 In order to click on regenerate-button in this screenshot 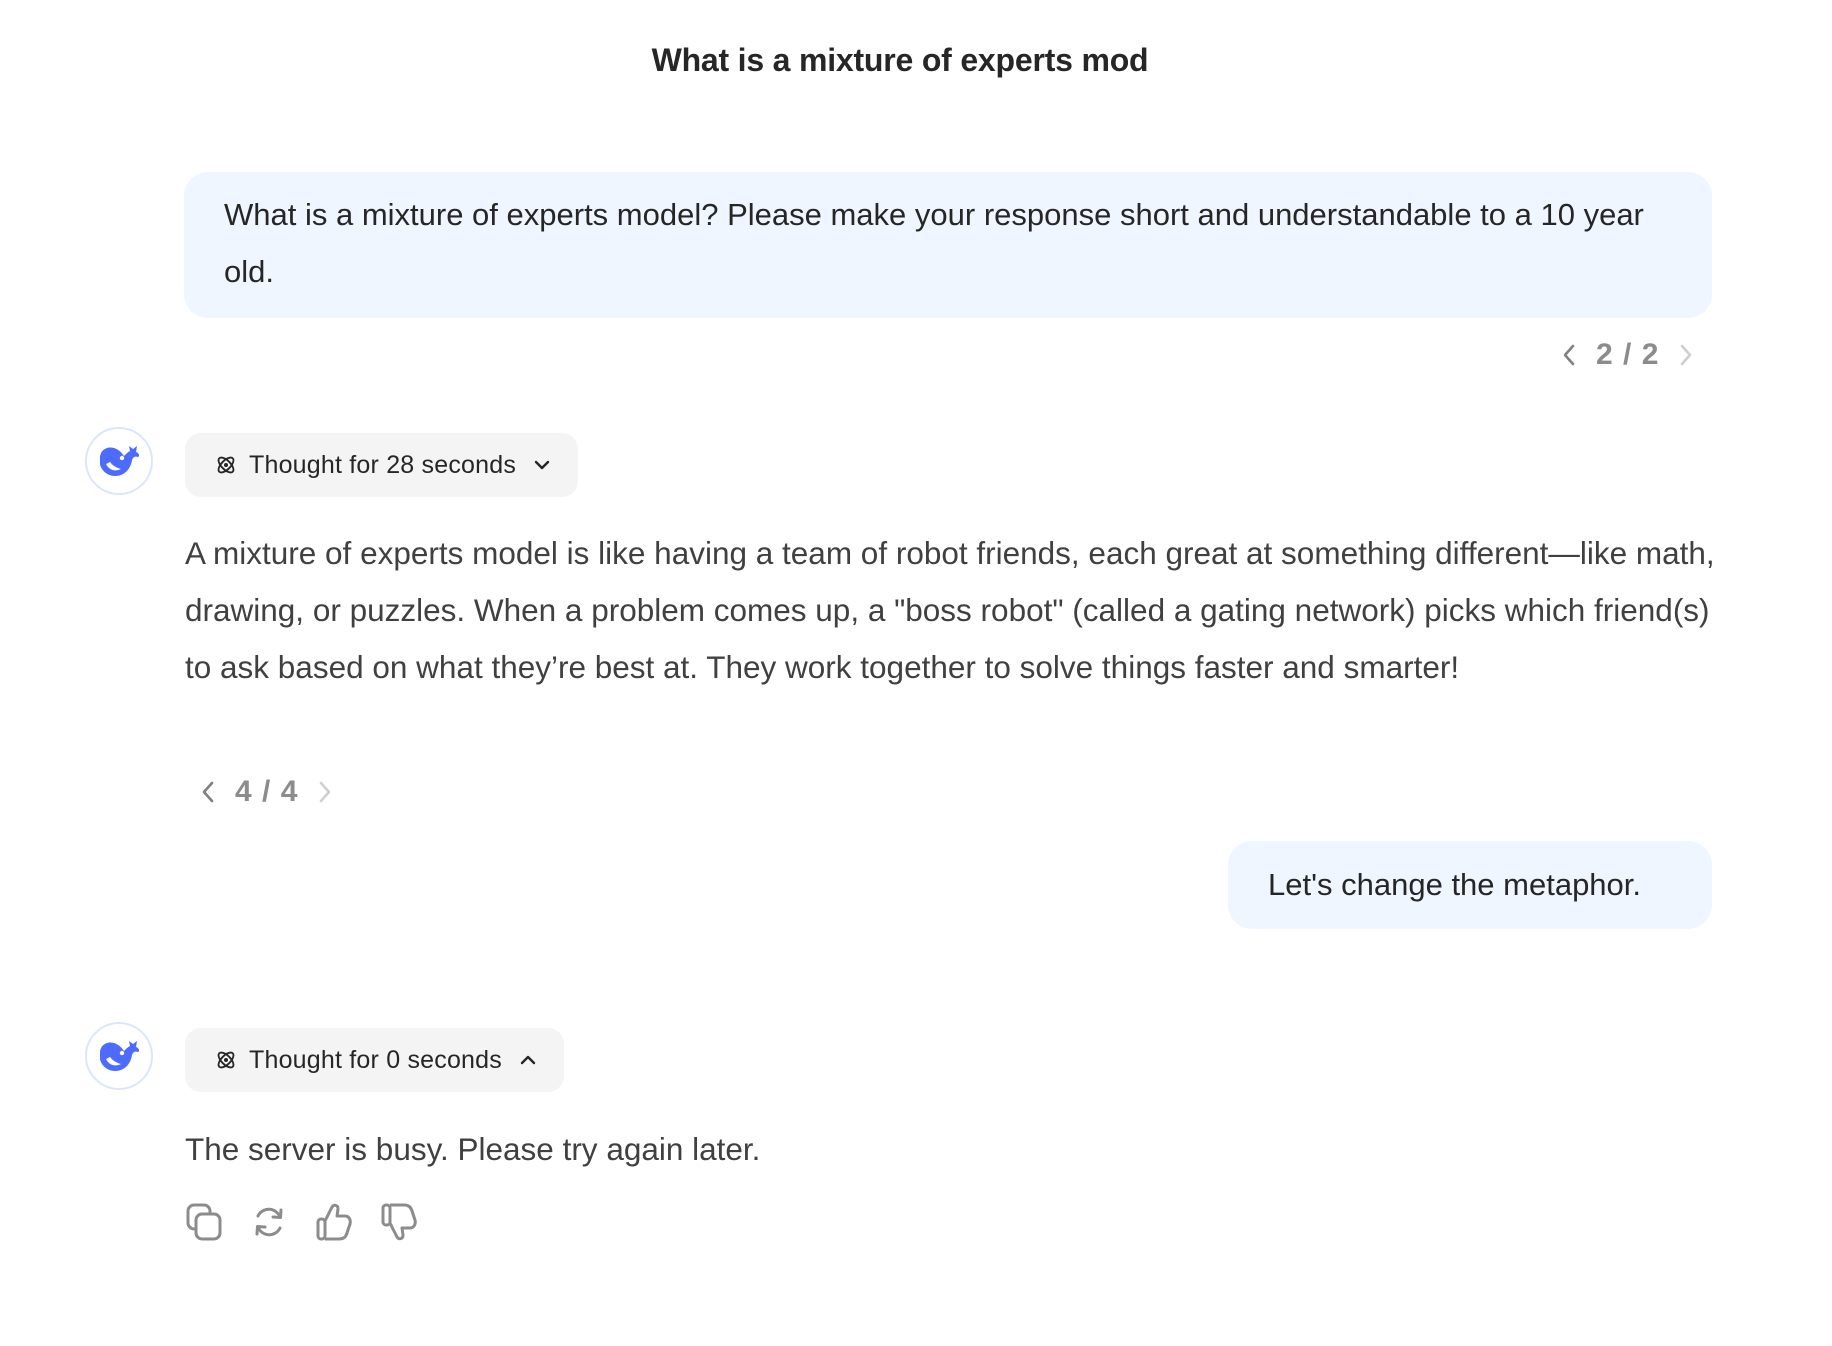, I will do `click(269, 1222)`.